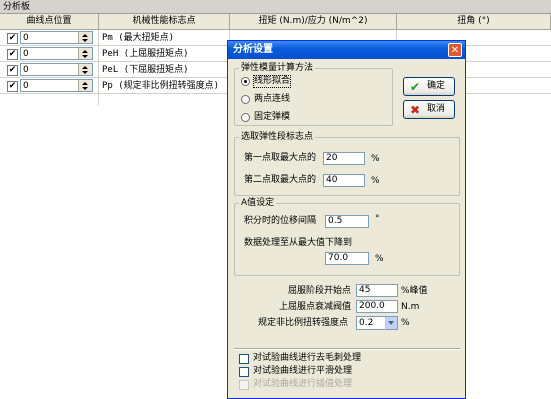 This screenshot has width=551, height=399. Describe the element at coordinates (275, 7) in the screenshot. I see `panel-title: 分析板` at that location.